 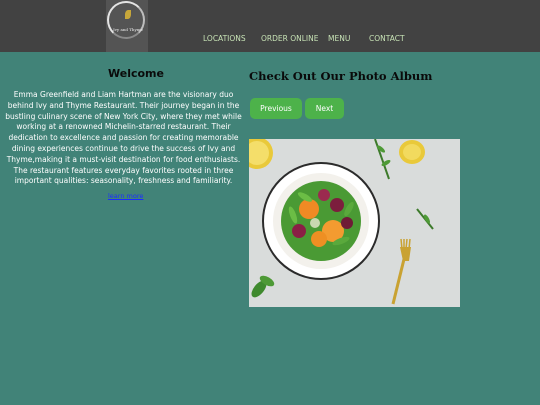 What do you see at coordinates (276, 108) in the screenshot?
I see `previous-button: Previous` at bounding box center [276, 108].